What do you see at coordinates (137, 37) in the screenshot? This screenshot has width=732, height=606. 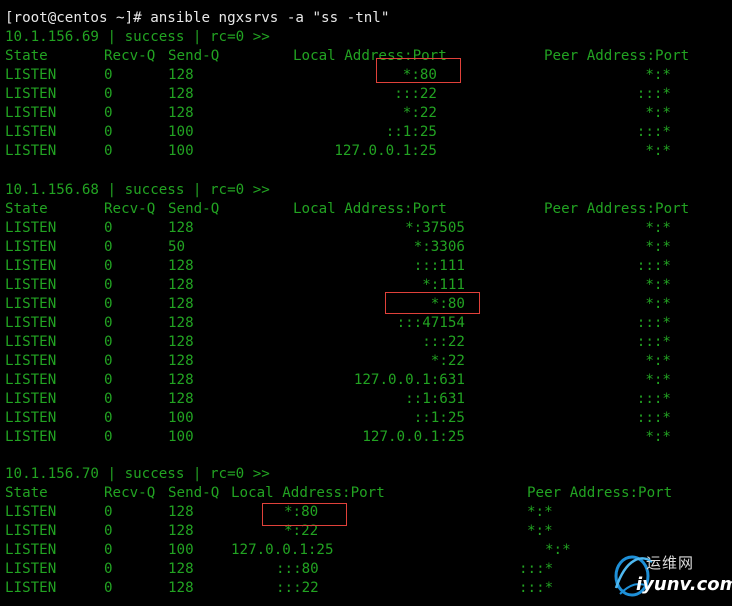 I see `host-result-header: 10.1.156.69 | success | rc=0 >>` at bounding box center [137, 37].